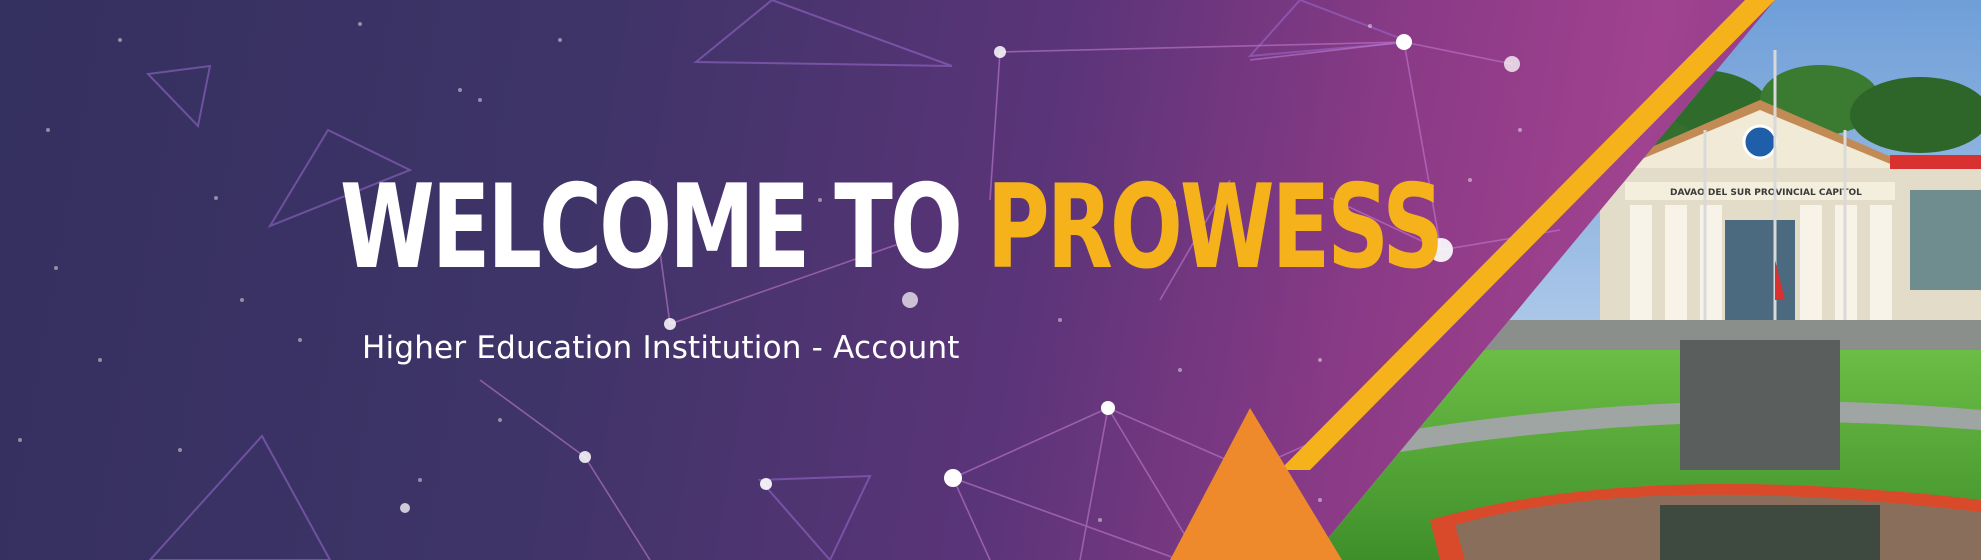 The width and height of the screenshot is (1981, 560). What do you see at coordinates (661, 348) in the screenshot?
I see `banner-subtitle: Higher Education Institution - Account` at bounding box center [661, 348].